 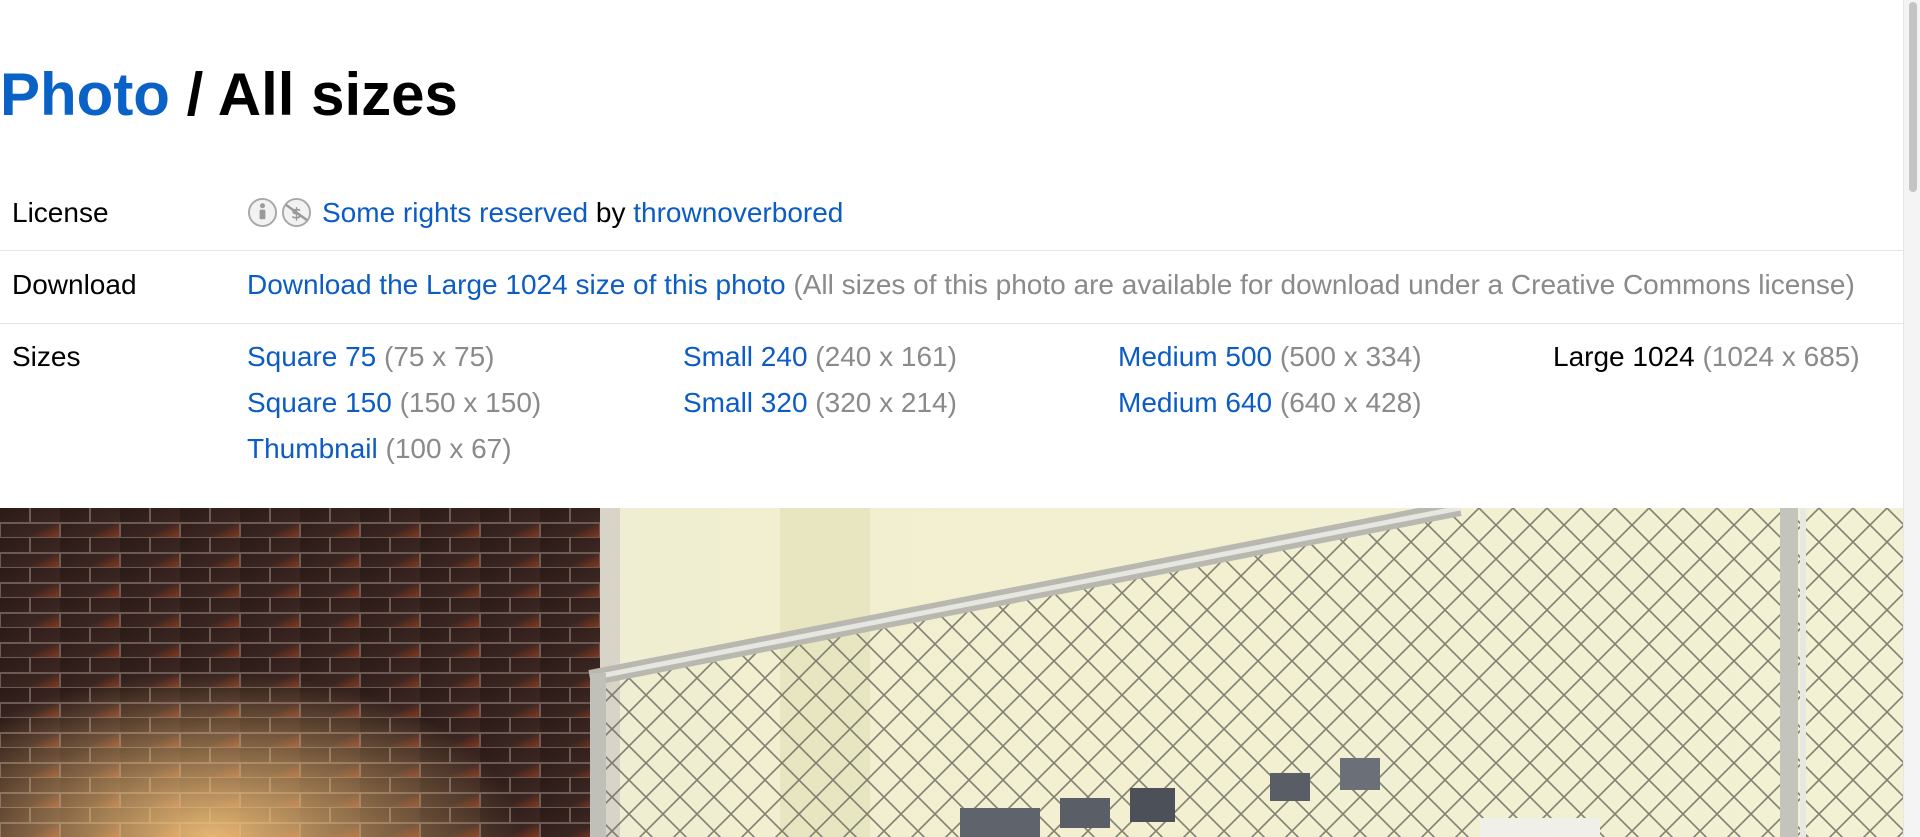 I want to click on size-link: Square 150, so click(x=319, y=402).